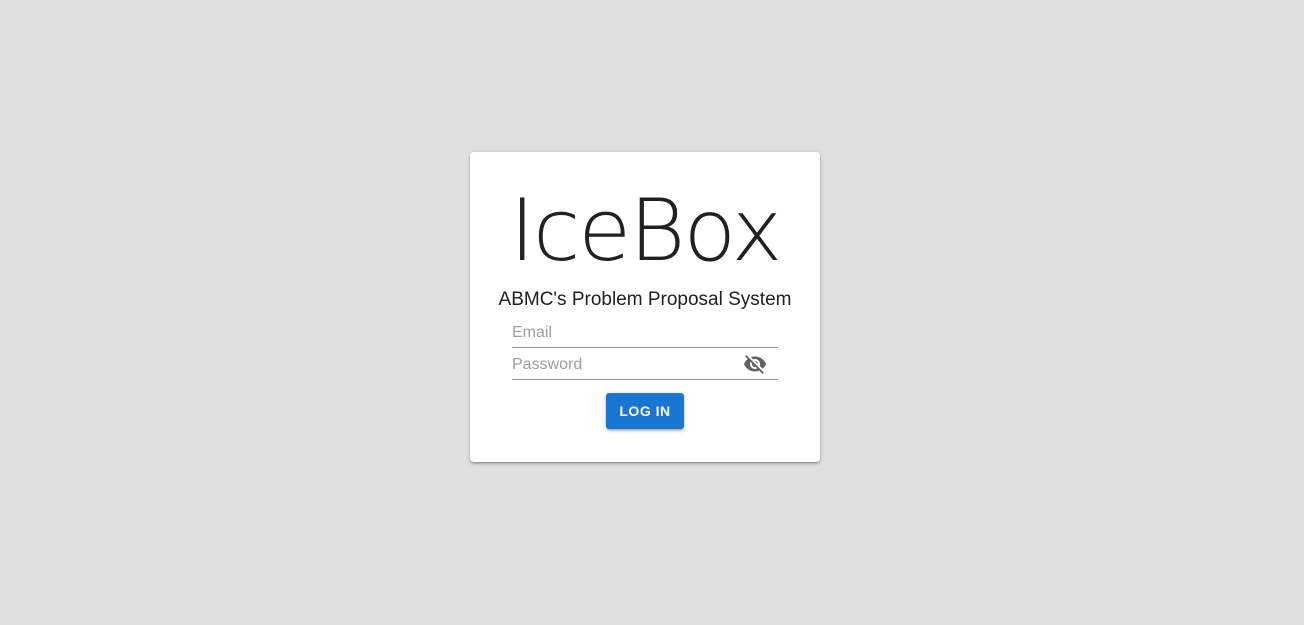 The width and height of the screenshot is (1304, 625). Describe the element at coordinates (646, 231) in the screenshot. I see `brand-title: IceBox` at that location.